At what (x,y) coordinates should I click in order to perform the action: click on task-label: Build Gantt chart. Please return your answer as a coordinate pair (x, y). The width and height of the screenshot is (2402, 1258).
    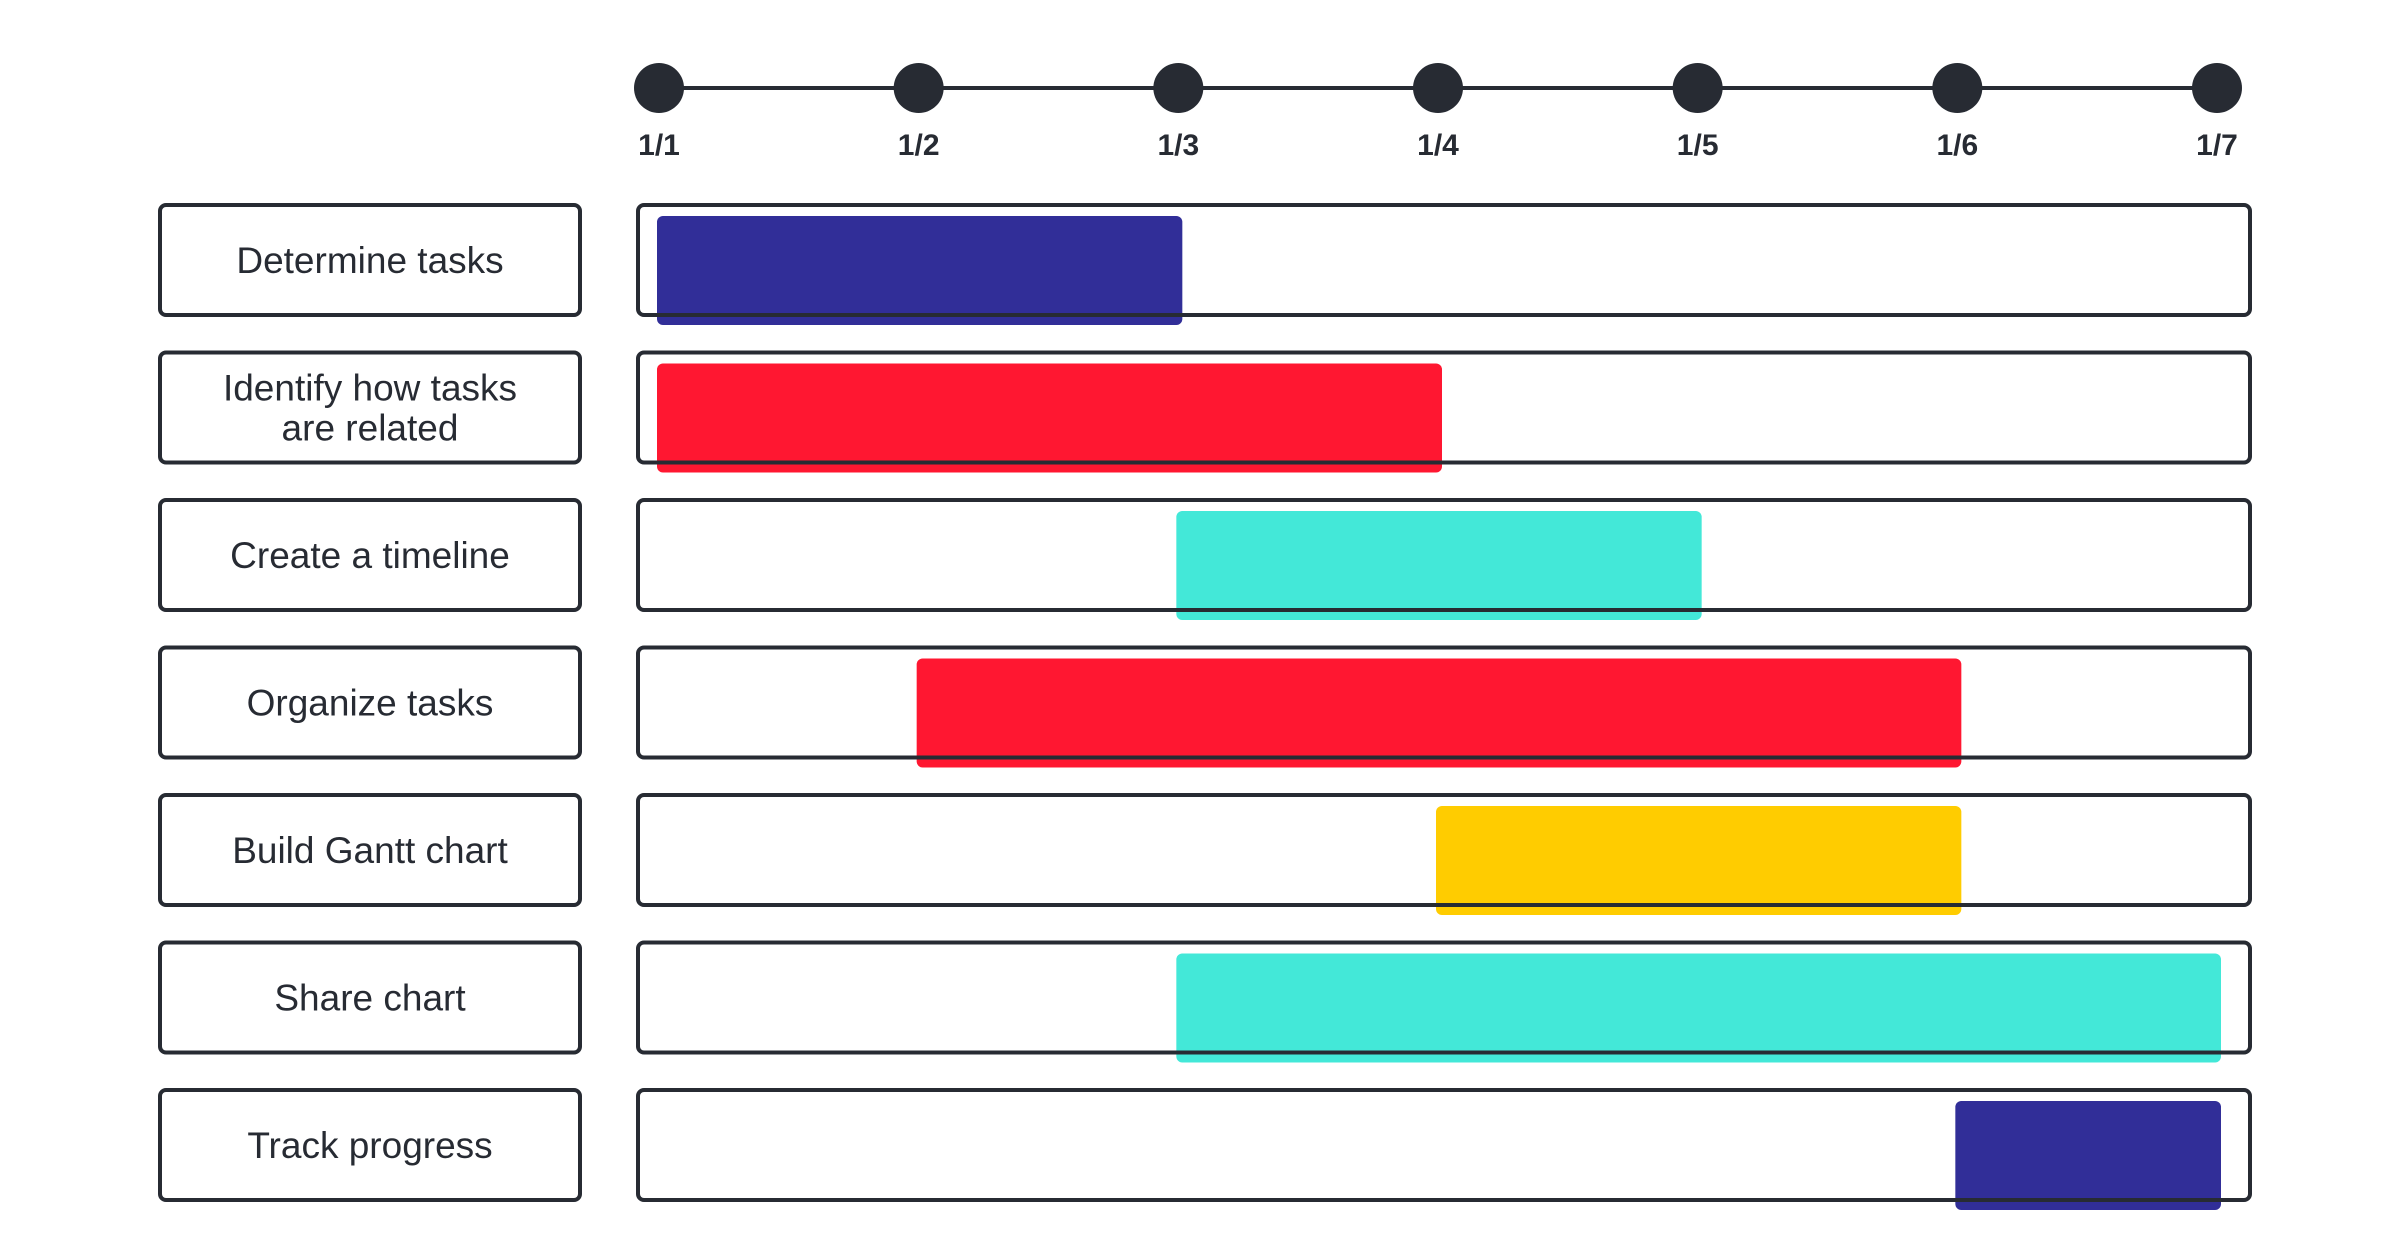
    Looking at the image, I should click on (370, 850).